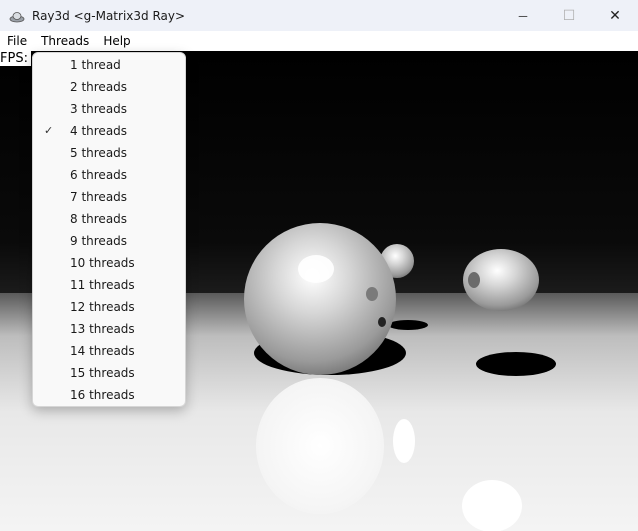 The image size is (638, 531). What do you see at coordinates (99, 109) in the screenshot?
I see `menu-item-label: 3 threads` at bounding box center [99, 109].